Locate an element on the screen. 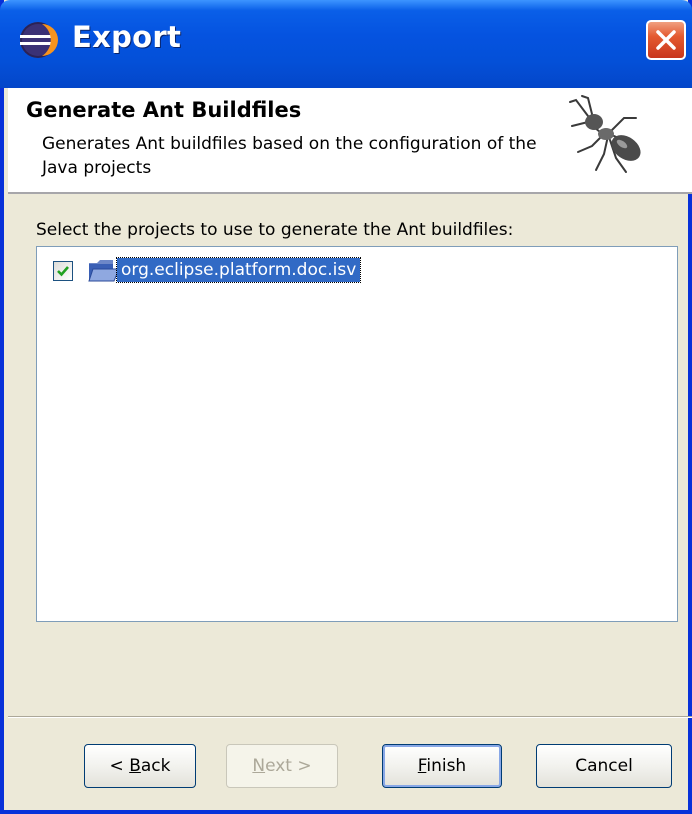  back-button: < Back is located at coordinates (140, 766).